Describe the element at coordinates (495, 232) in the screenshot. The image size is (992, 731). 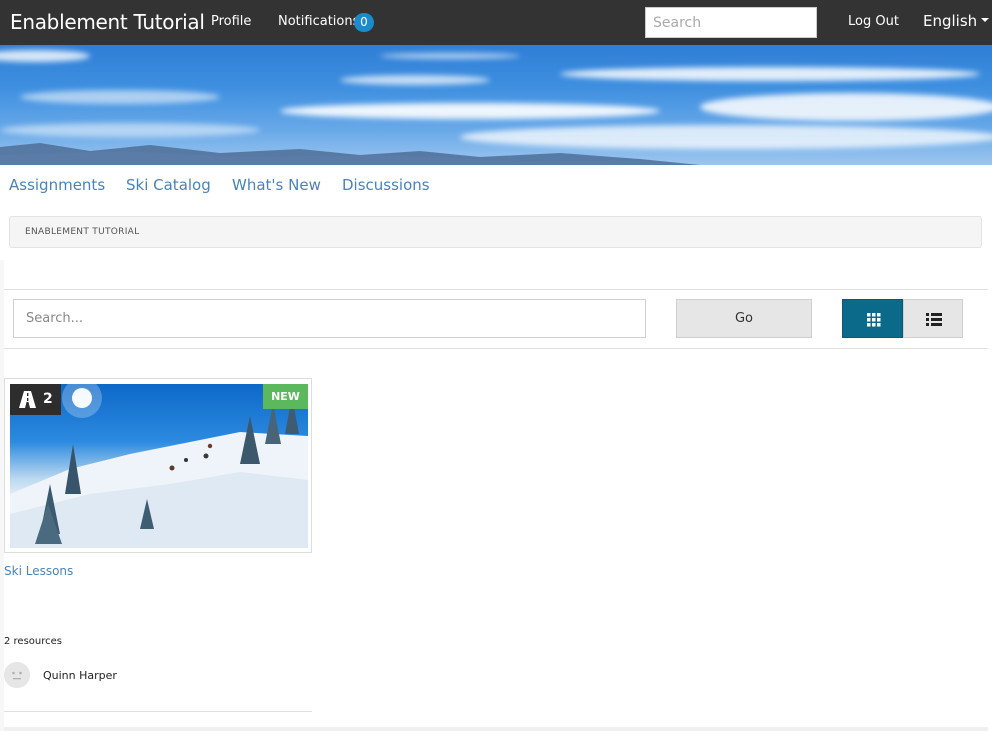
I see `breadcrumb: ENABLEMENT TUTORIAL` at that location.